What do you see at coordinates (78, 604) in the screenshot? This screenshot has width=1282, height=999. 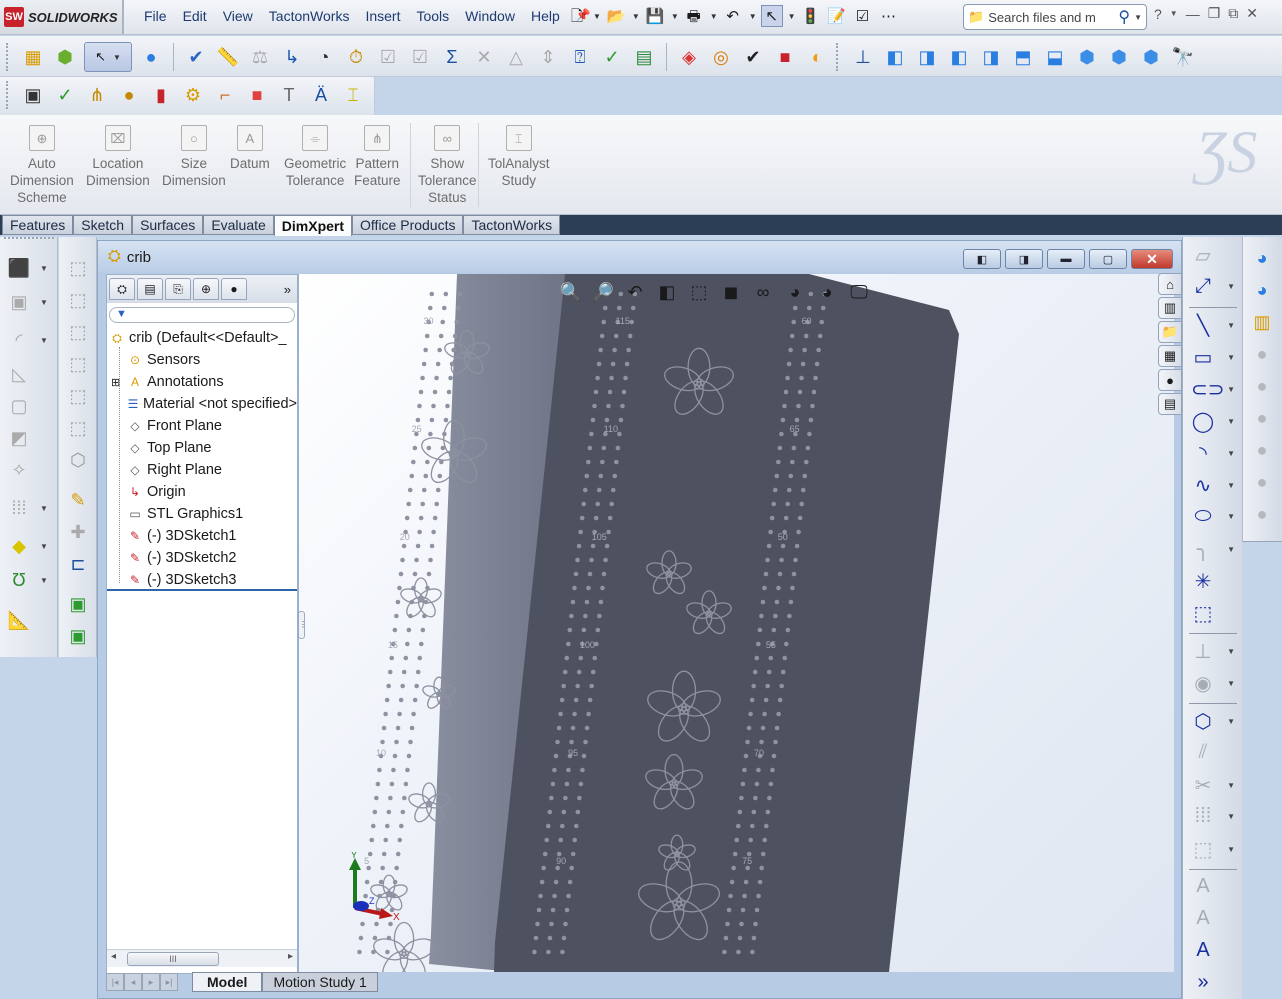 I see `component-1-icon: ▣` at bounding box center [78, 604].